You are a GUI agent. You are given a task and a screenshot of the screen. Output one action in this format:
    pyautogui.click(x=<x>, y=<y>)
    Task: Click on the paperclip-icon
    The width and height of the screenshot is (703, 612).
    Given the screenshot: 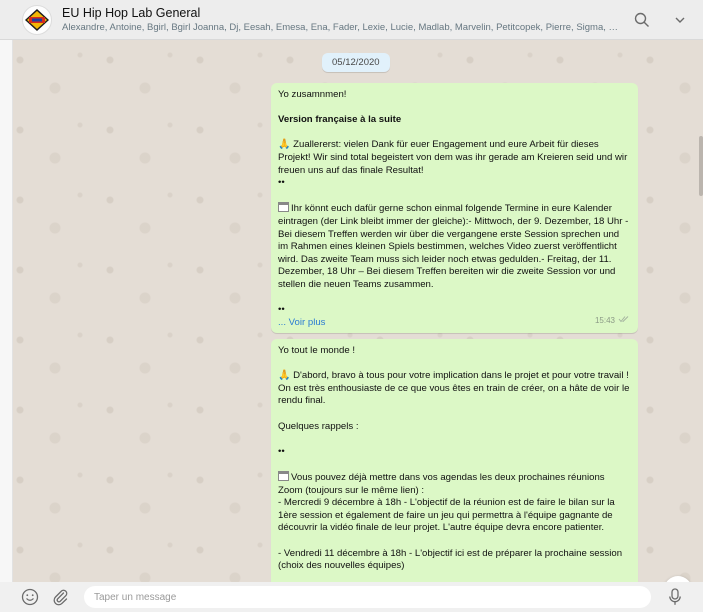 What is the action you would take?
    pyautogui.click(x=60, y=597)
    